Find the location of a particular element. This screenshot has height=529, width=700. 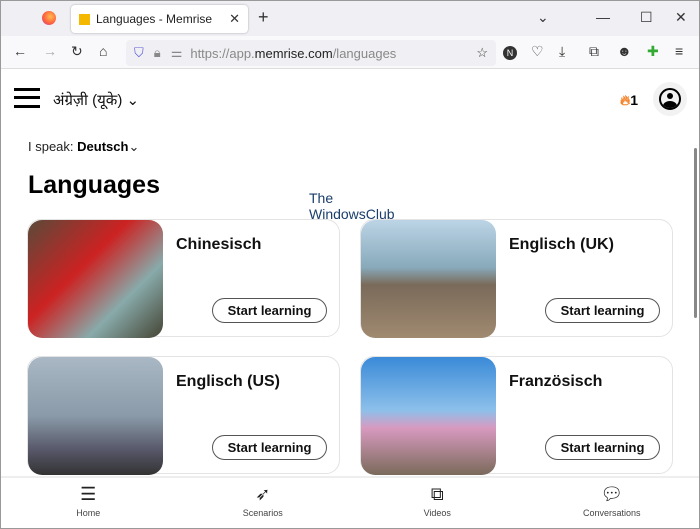

flame-icon: 🔥︎ is located at coordinates (625, 100).